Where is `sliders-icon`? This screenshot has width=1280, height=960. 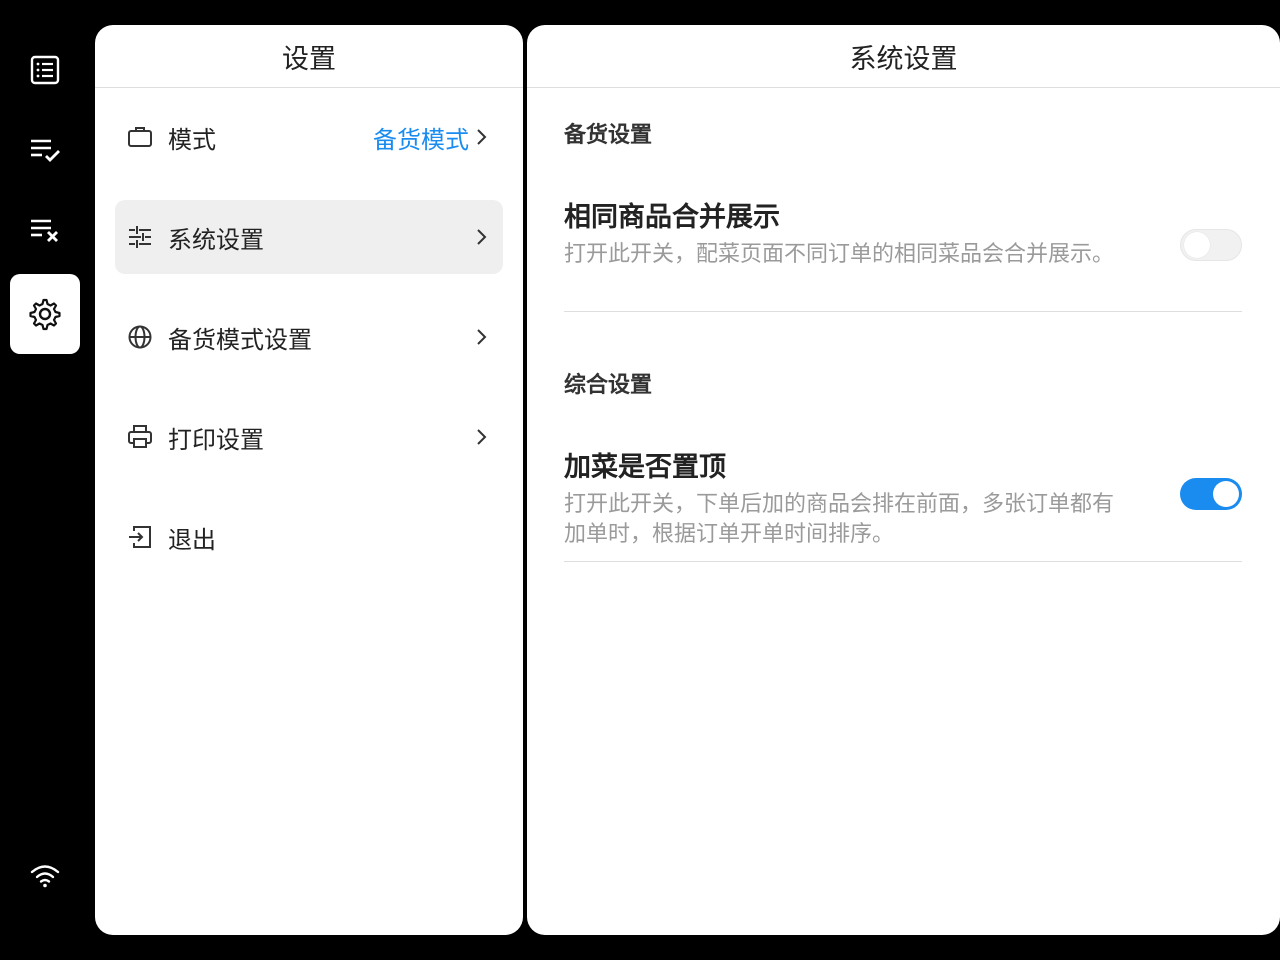 sliders-icon is located at coordinates (140, 237).